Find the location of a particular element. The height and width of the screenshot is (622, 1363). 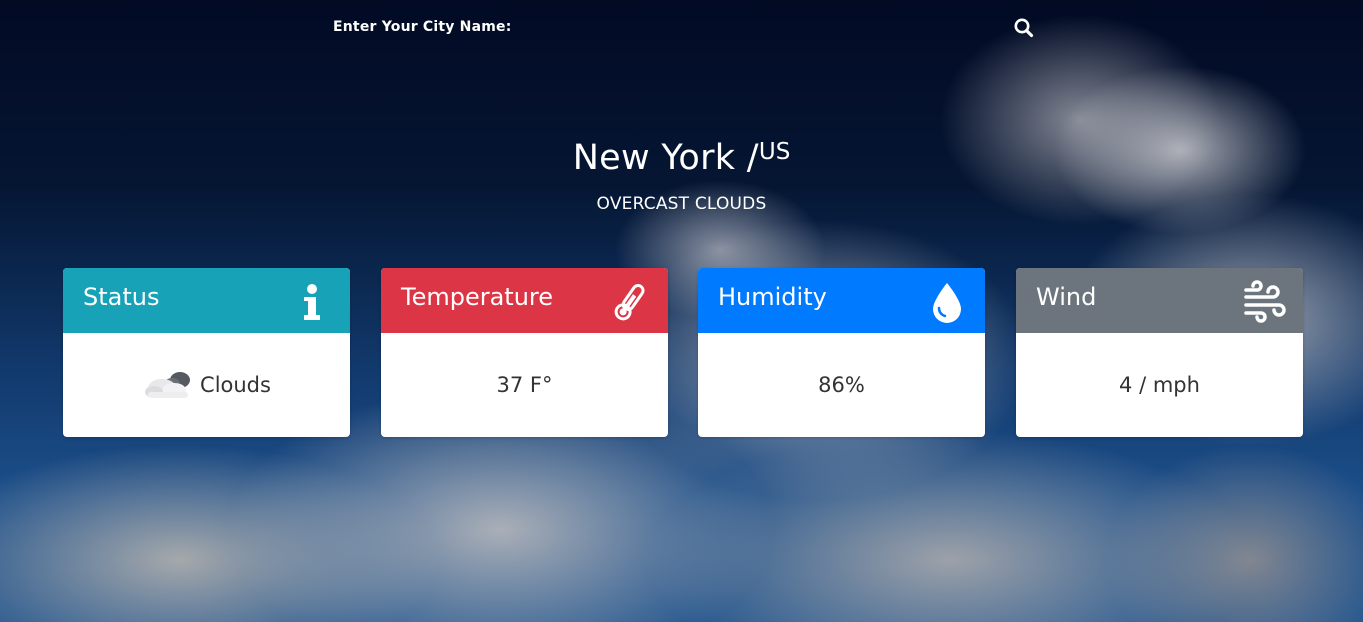

clouds-icon is located at coordinates (168, 385).